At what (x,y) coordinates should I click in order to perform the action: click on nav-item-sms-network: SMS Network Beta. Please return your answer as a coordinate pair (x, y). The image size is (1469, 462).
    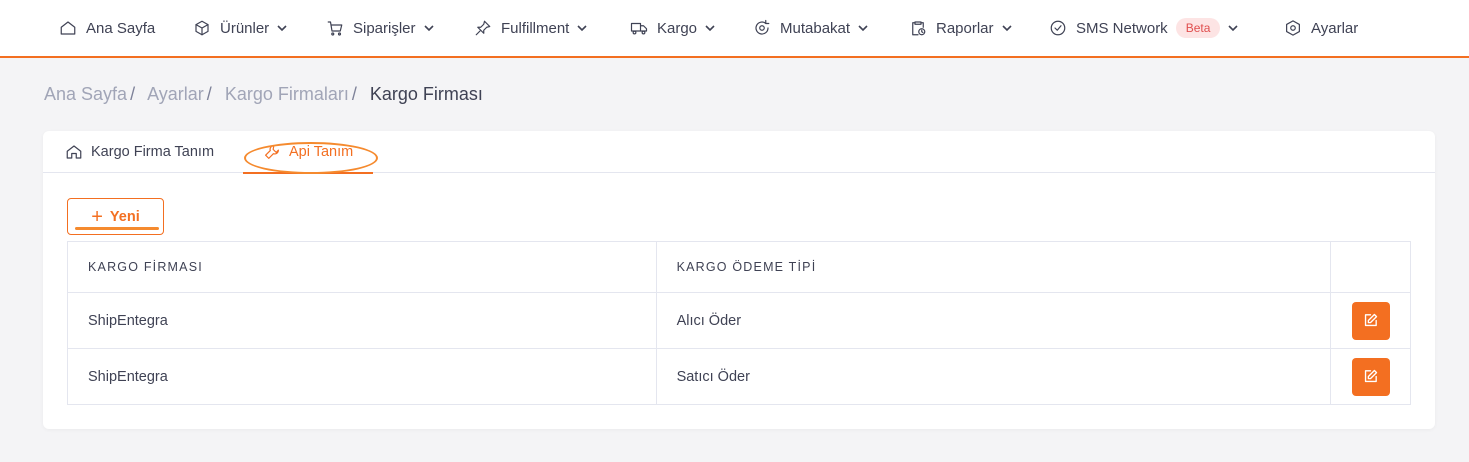
    Looking at the image, I should click on (1143, 28).